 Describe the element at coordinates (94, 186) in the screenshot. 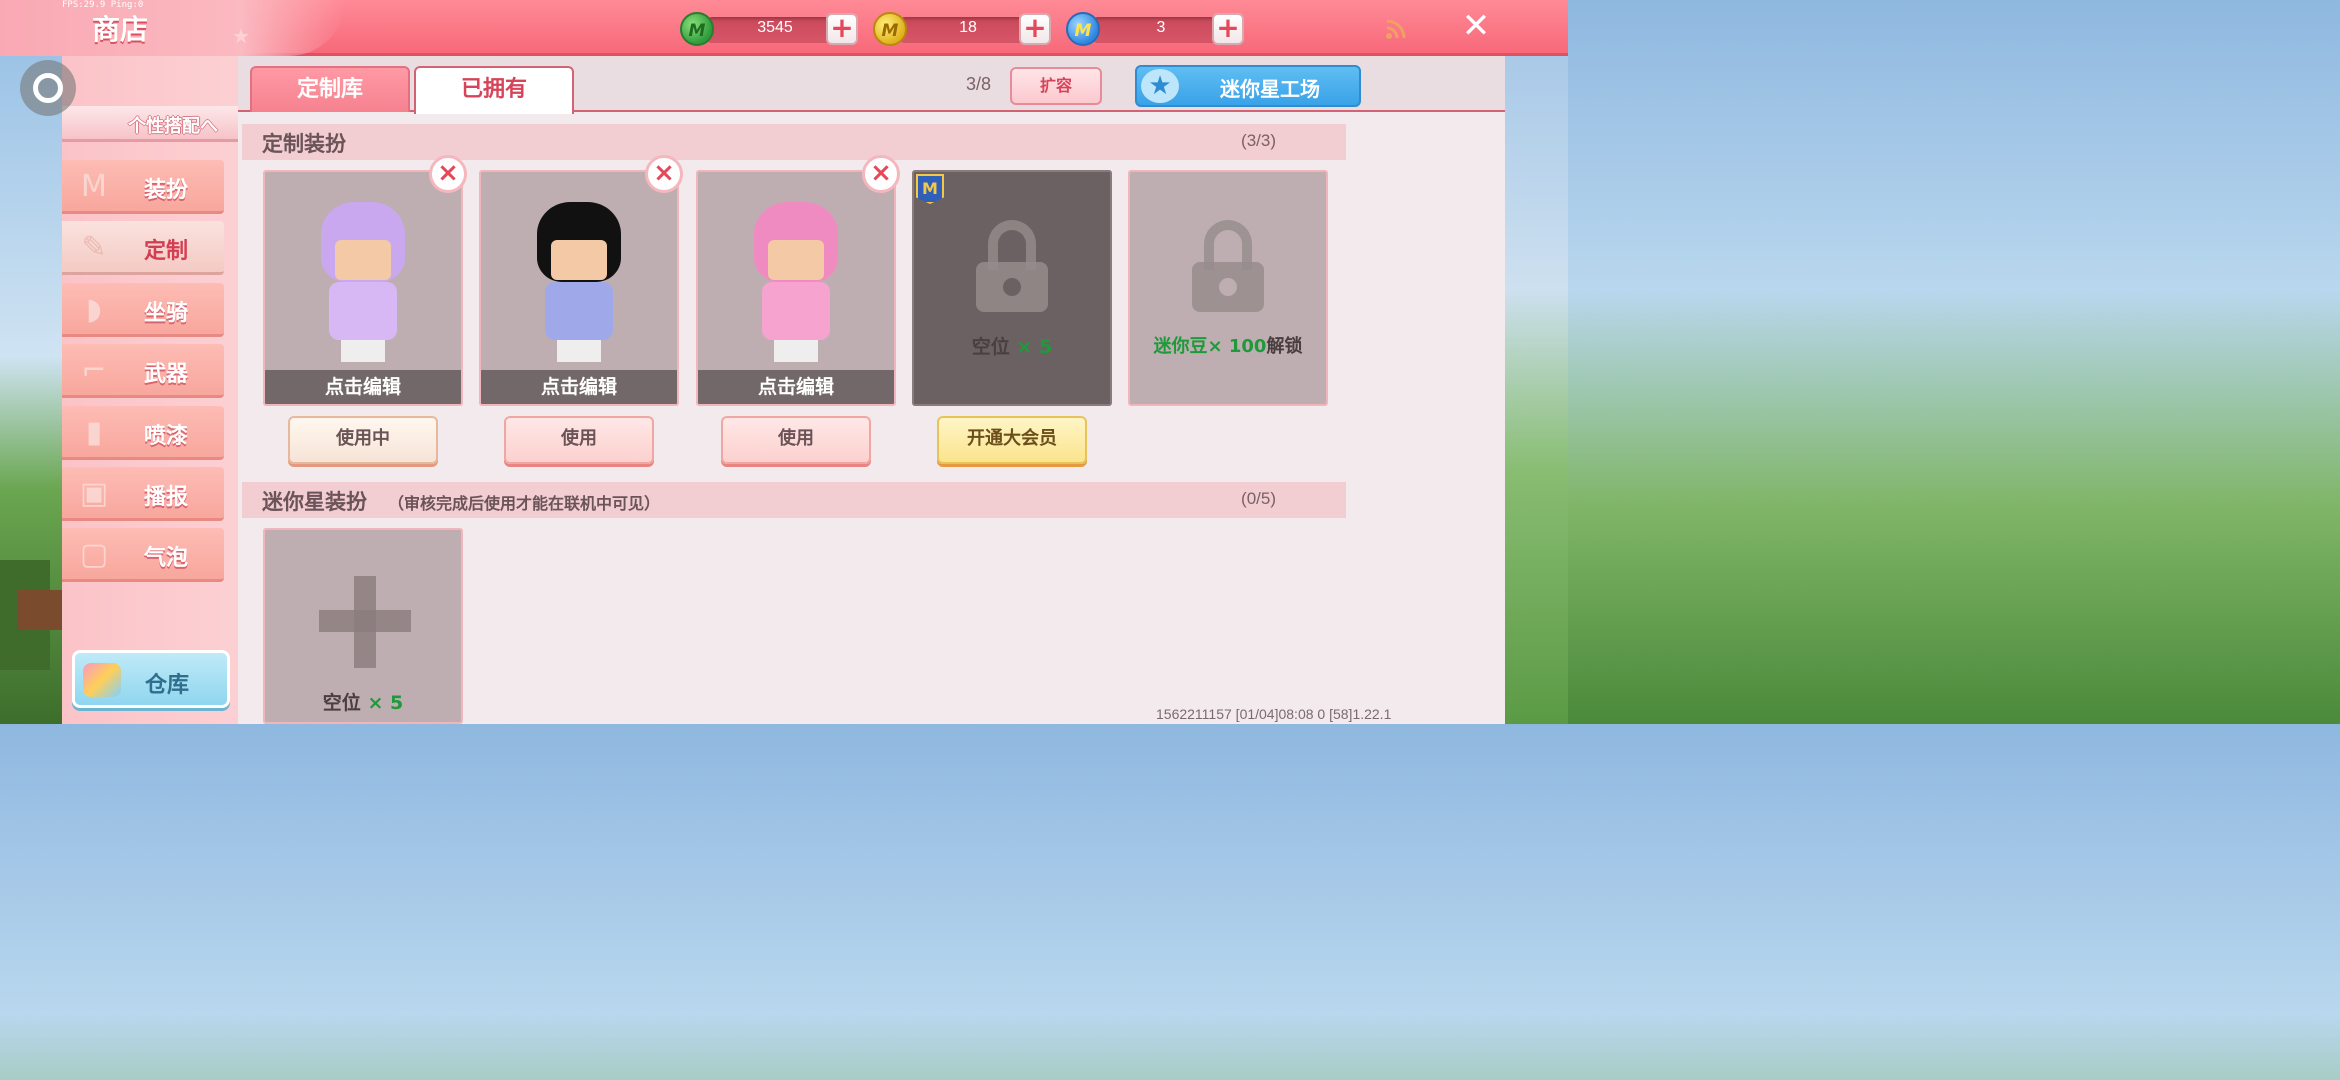

I see `shirt-icon: M` at that location.